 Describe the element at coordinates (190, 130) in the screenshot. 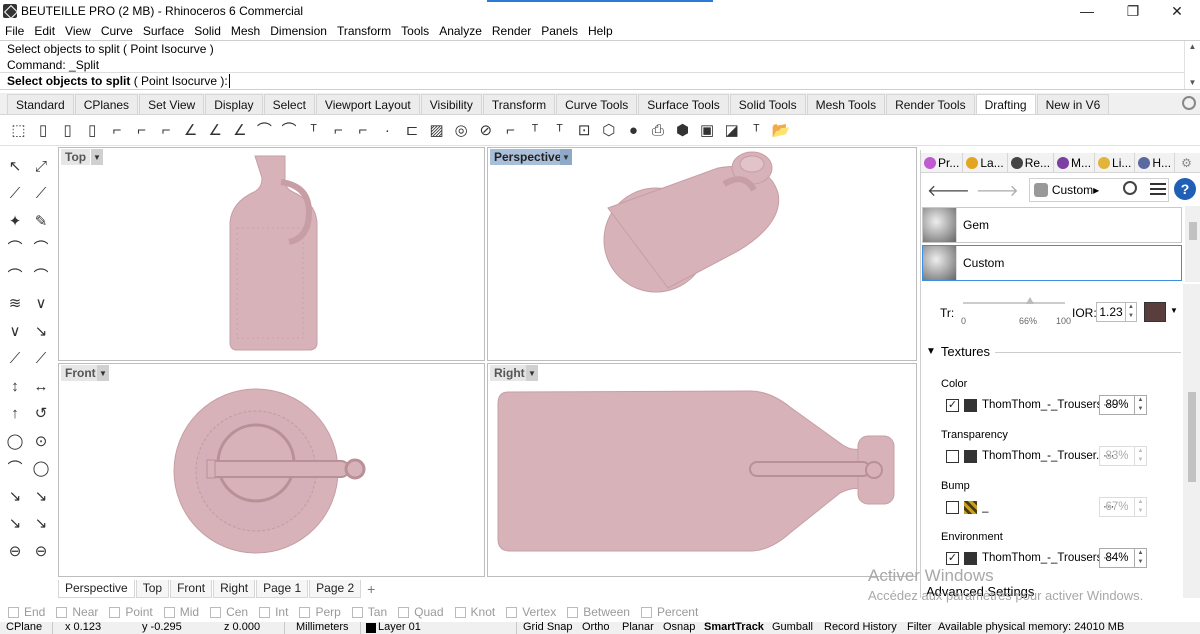

I see `angle-dimension-icon: ∠` at that location.